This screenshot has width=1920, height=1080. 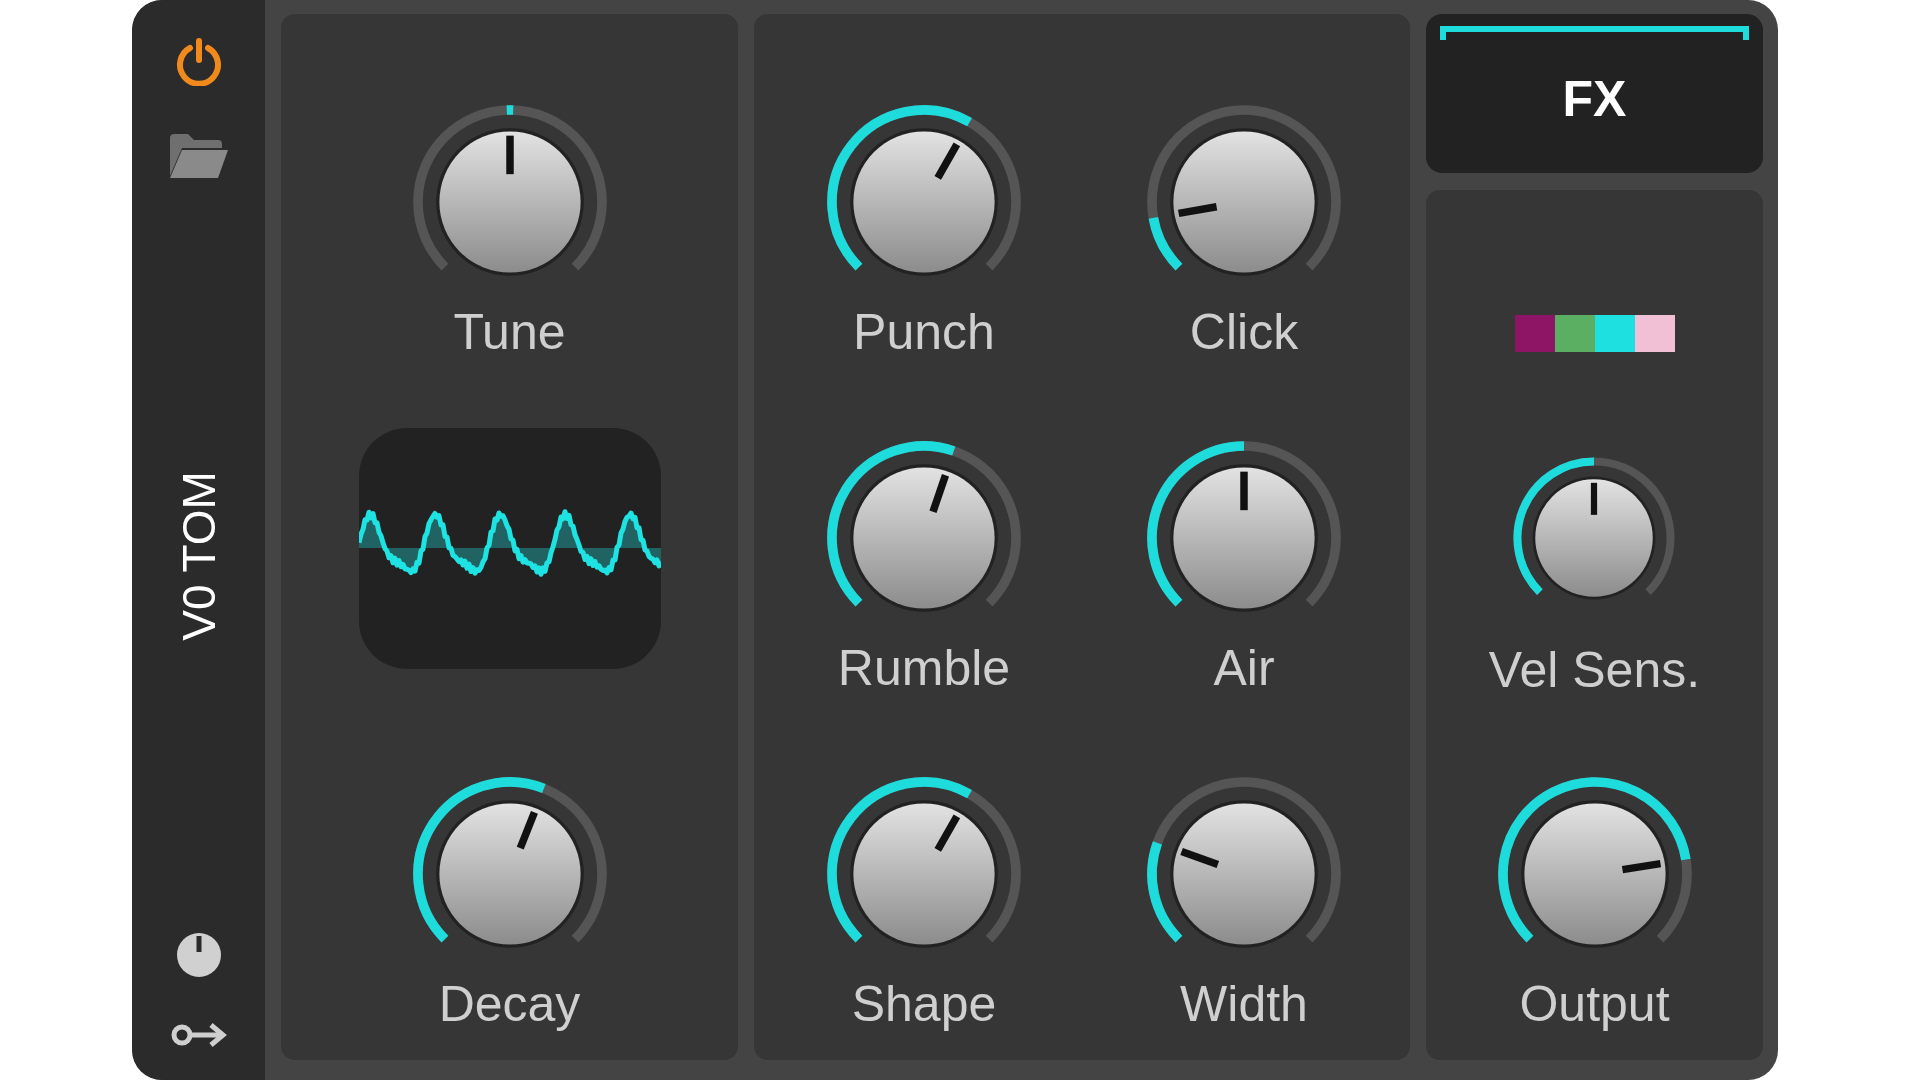 What do you see at coordinates (1244, 332) in the screenshot?
I see `knob-label: Click` at bounding box center [1244, 332].